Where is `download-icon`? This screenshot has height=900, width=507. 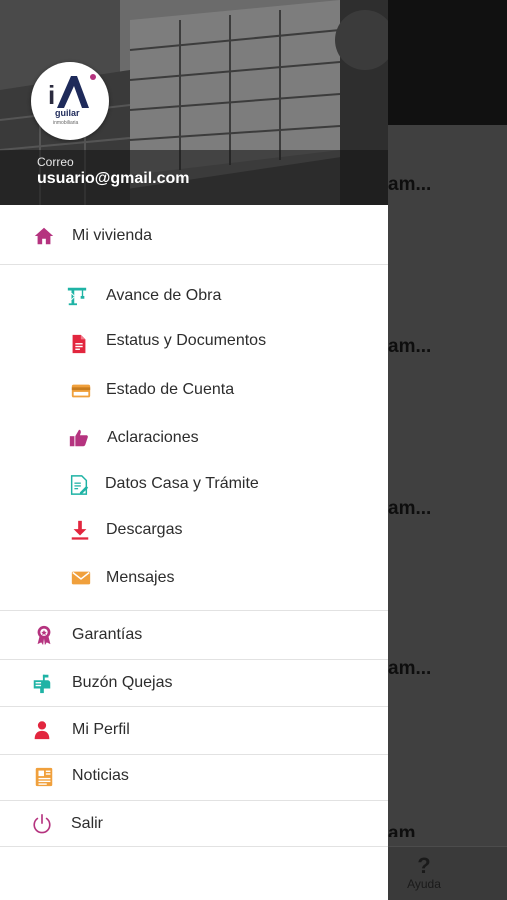 download-icon is located at coordinates (80, 530).